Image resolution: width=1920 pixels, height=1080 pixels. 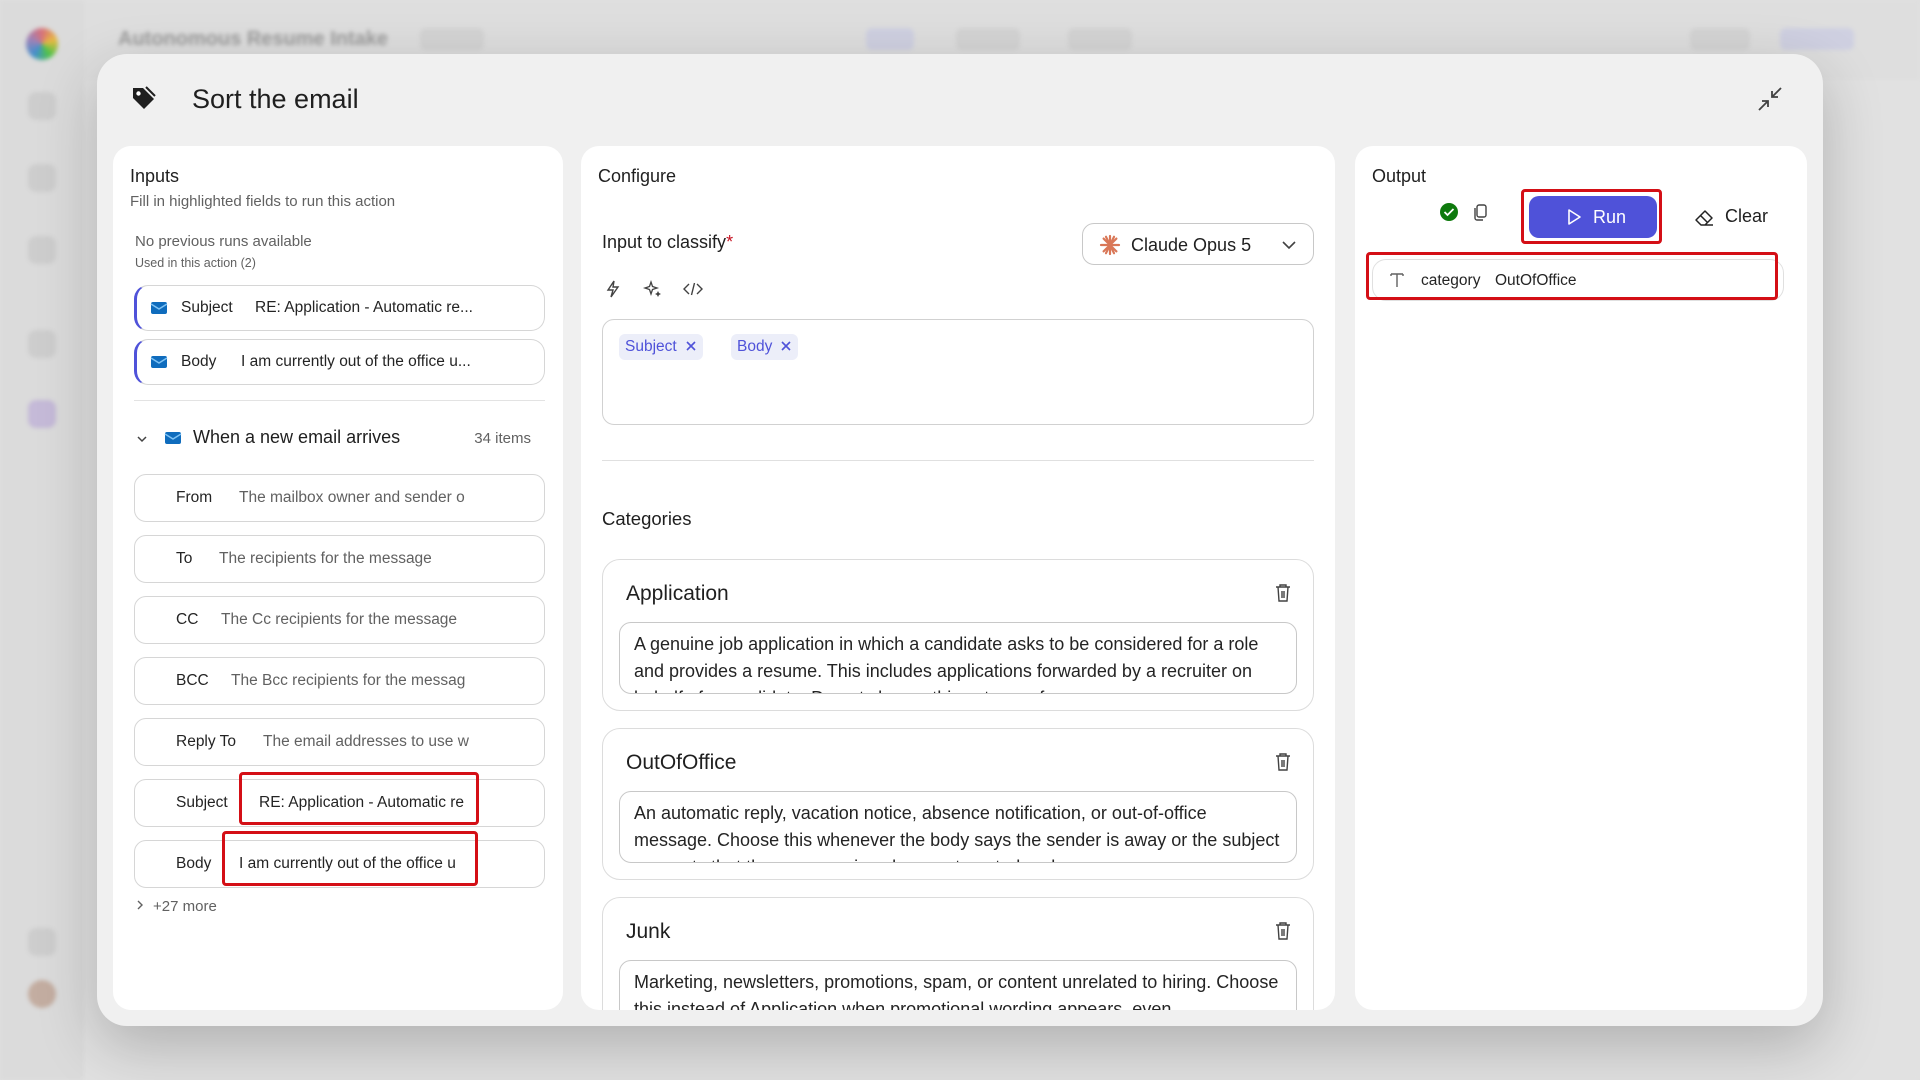 I want to click on code-icon, so click(x=693, y=289).